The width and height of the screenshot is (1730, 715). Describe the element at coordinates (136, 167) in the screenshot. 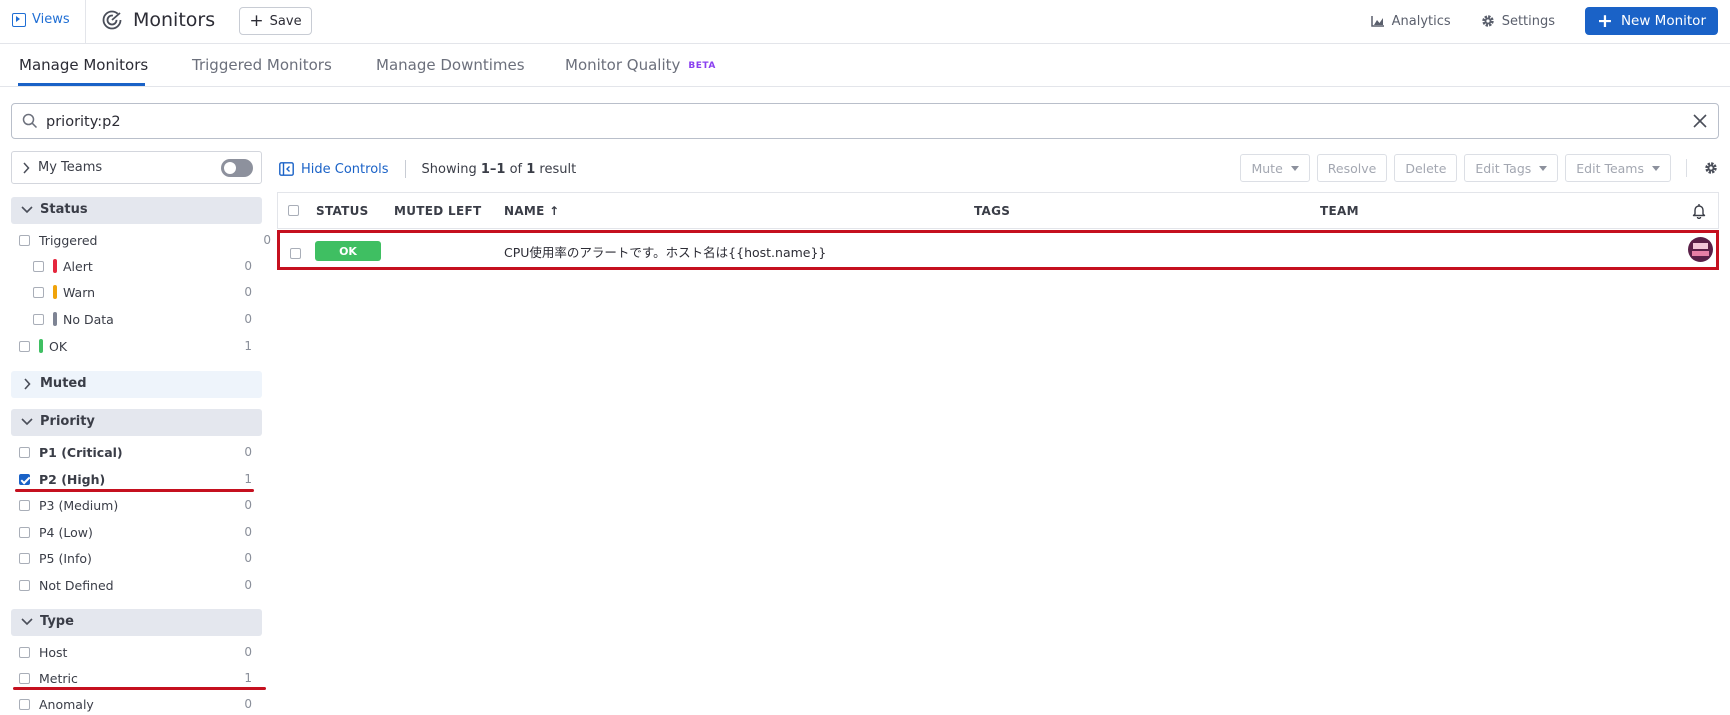

I see `my-teams-toggle-row: My Teams` at that location.